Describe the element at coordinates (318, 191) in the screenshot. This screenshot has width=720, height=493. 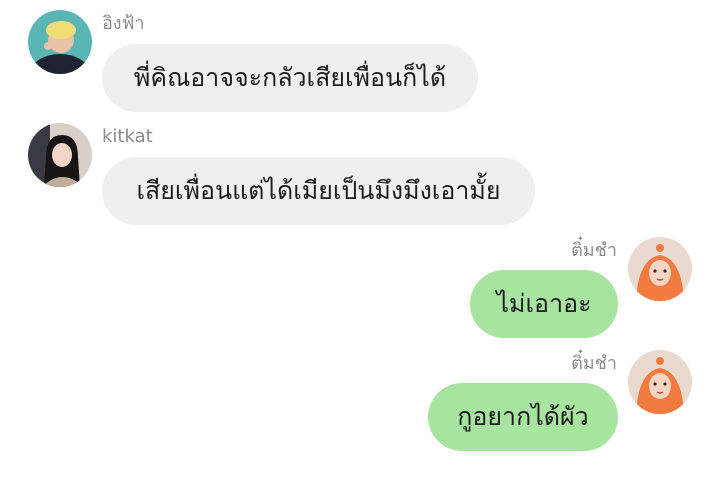
I see `message-bubble: เสียเพื่อนแต่ได้เมียเป็นมึงมึงเอามั้ย` at that location.